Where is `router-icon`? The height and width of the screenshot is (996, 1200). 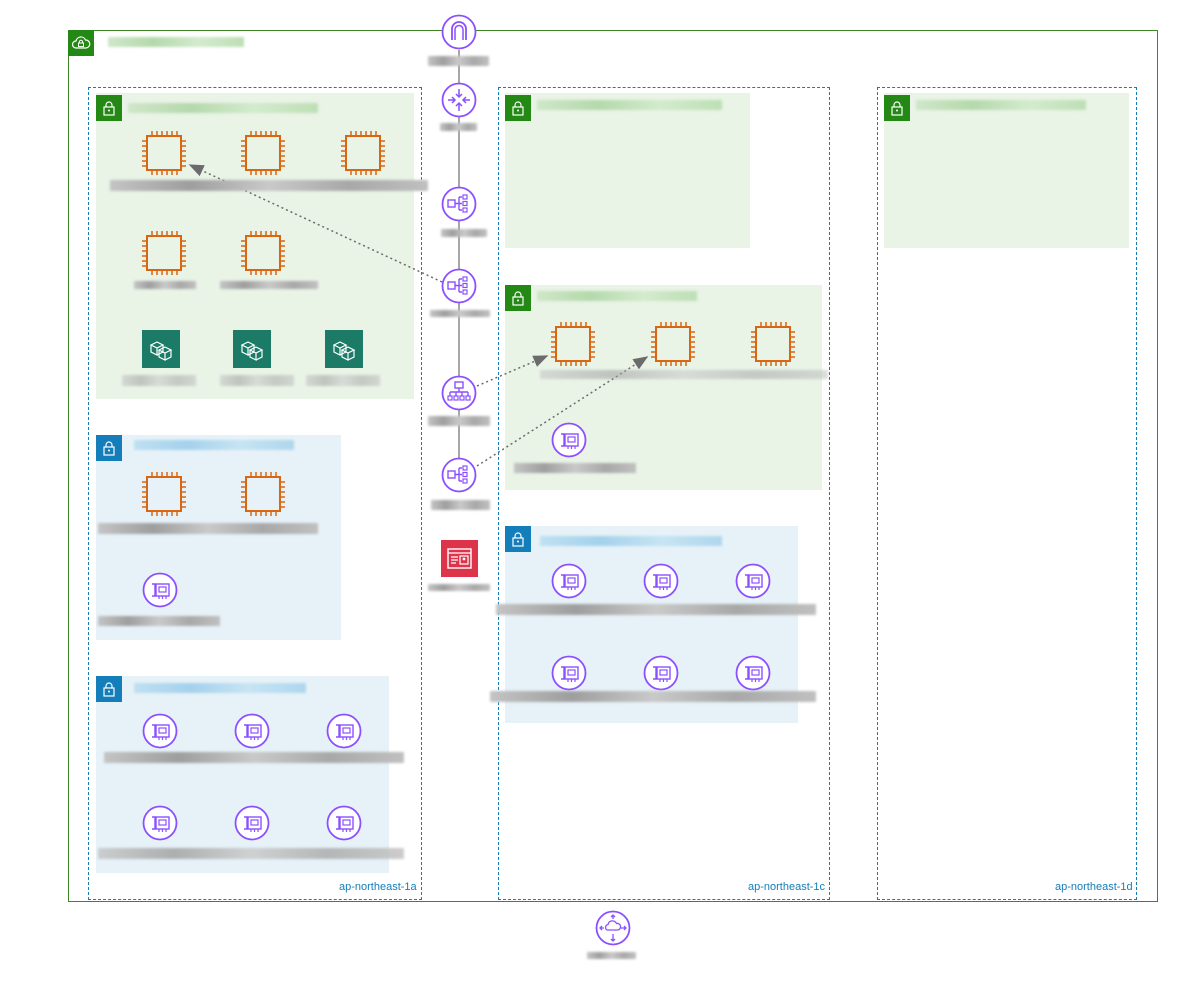
router-icon is located at coordinates (459, 100).